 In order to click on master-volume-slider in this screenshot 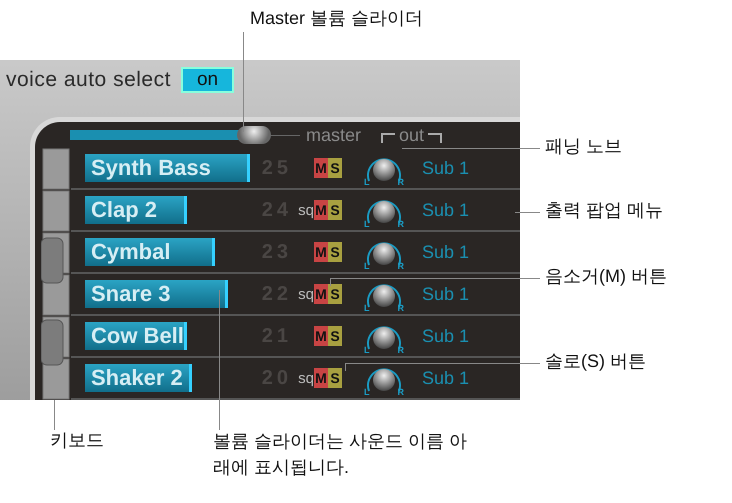, I will do `click(185, 135)`.